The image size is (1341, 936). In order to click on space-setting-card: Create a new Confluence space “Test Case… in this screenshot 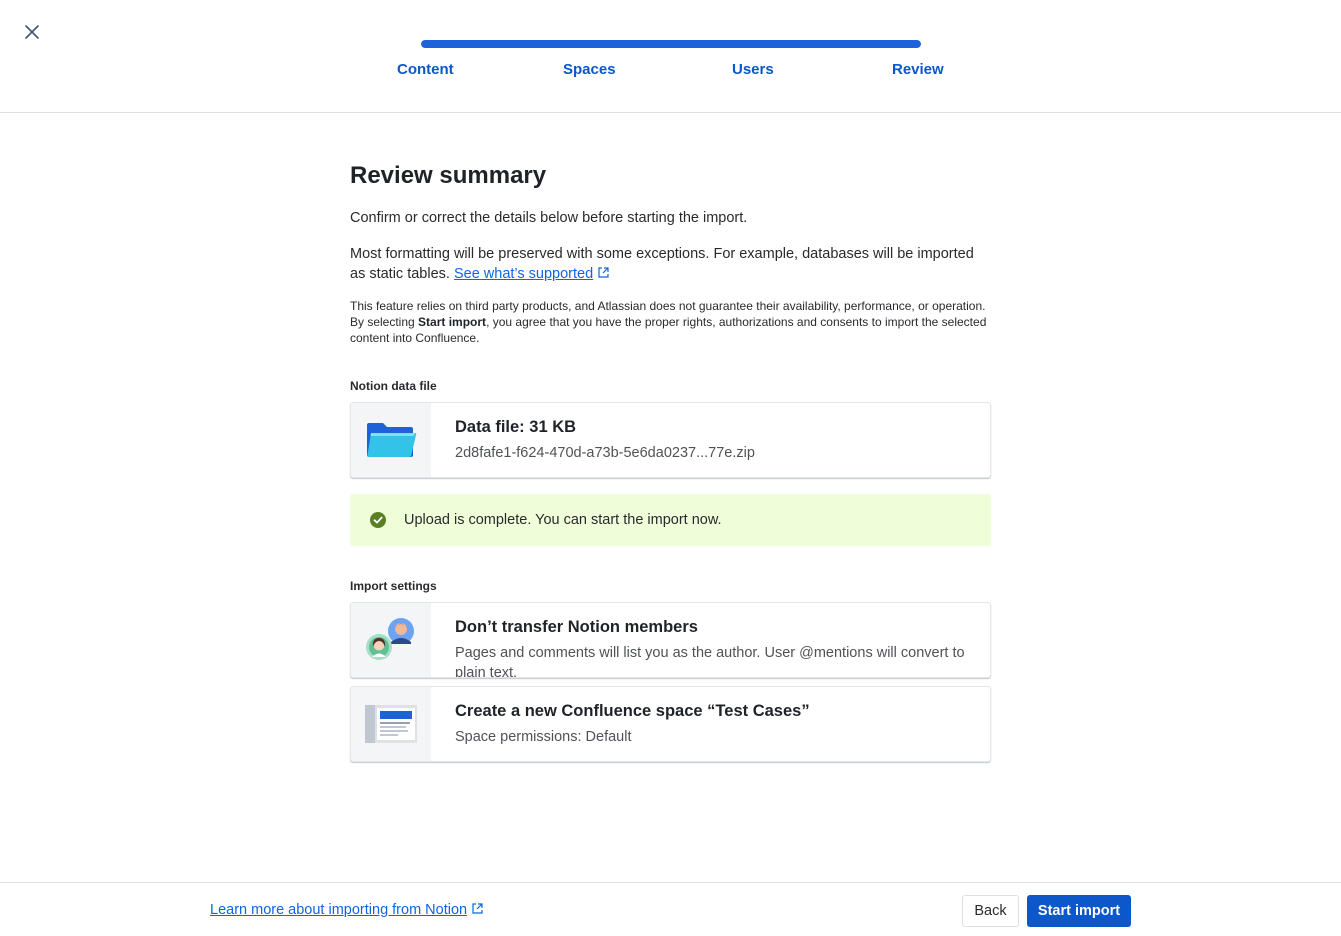, I will do `click(670, 724)`.